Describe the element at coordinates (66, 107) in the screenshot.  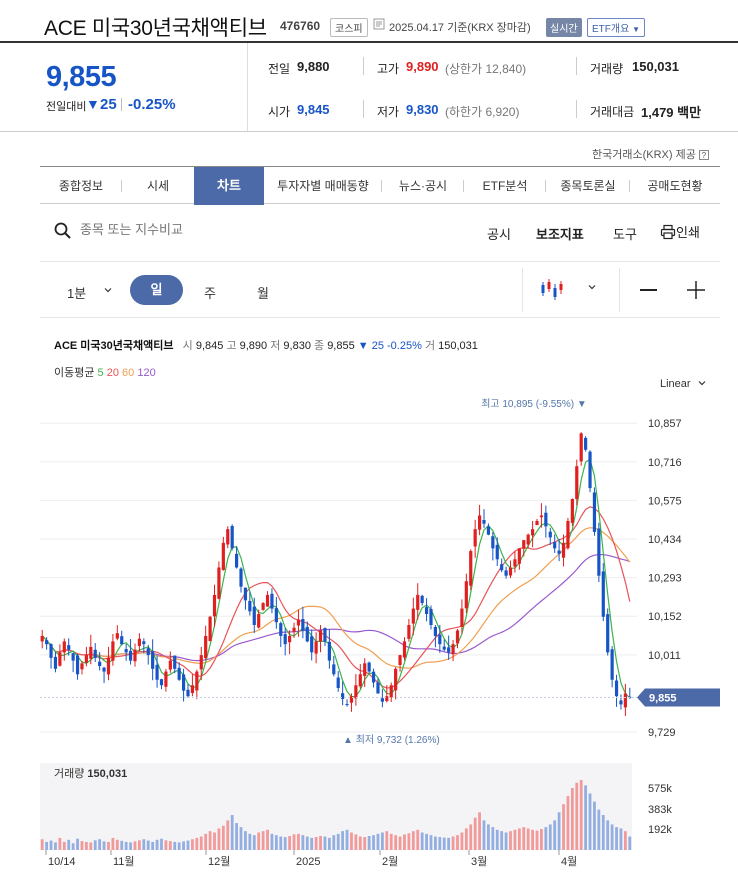
I see `change-label: 전일대비` at that location.